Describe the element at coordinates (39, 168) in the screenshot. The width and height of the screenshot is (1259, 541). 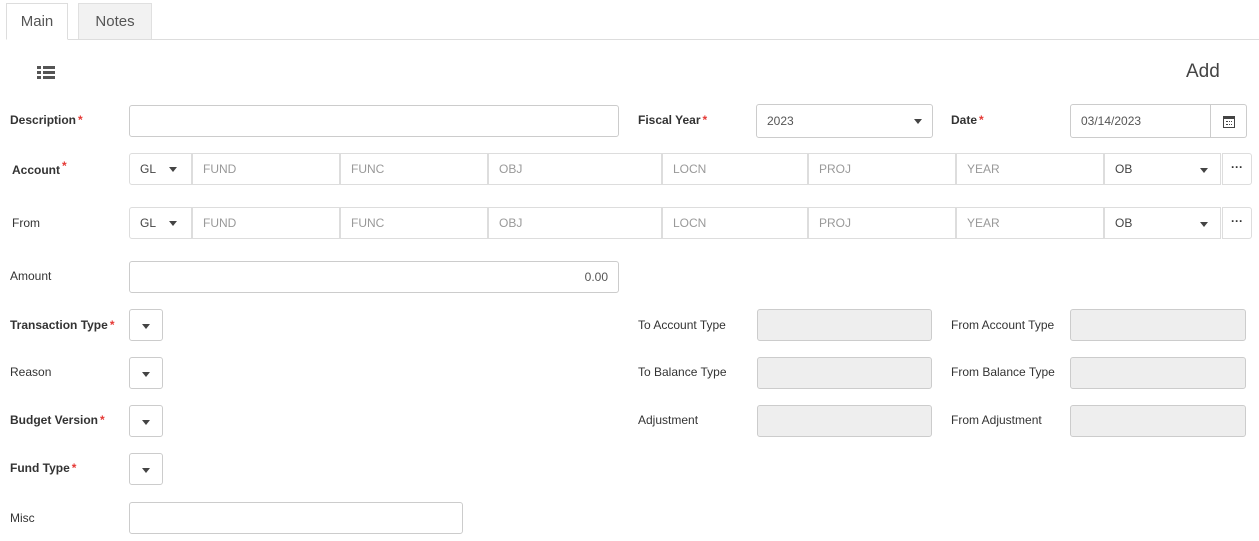
I see `account-label: Account *` at that location.